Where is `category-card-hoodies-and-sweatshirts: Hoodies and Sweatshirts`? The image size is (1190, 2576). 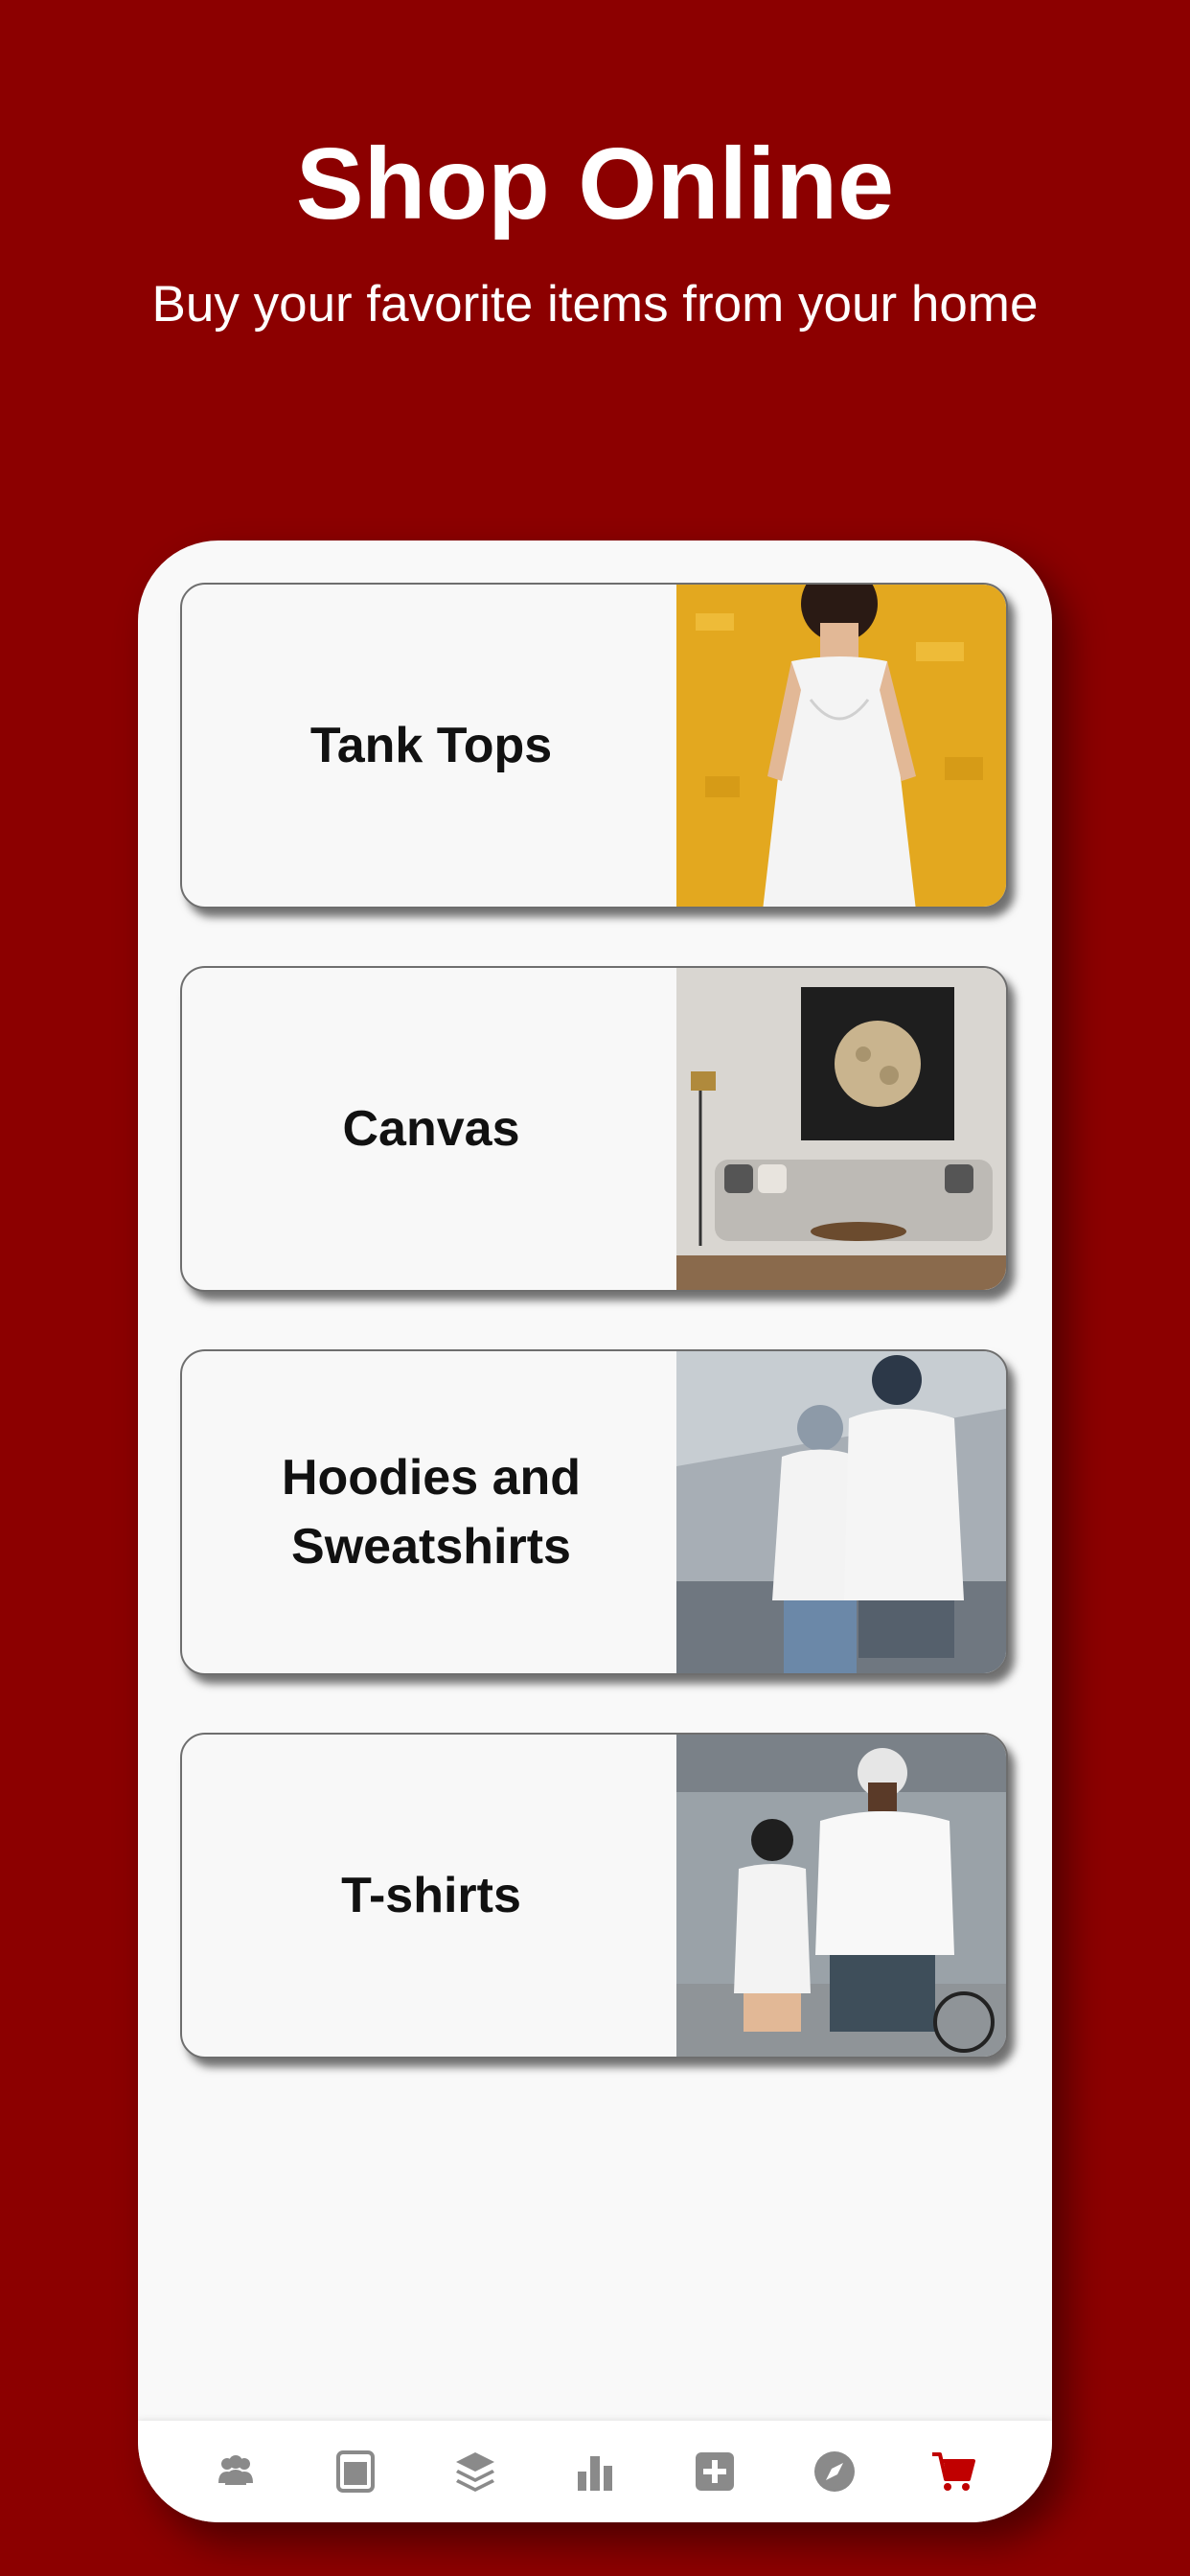 category-card-hoodies-and-sweatshirts: Hoodies and Sweatshirts is located at coordinates (594, 1512).